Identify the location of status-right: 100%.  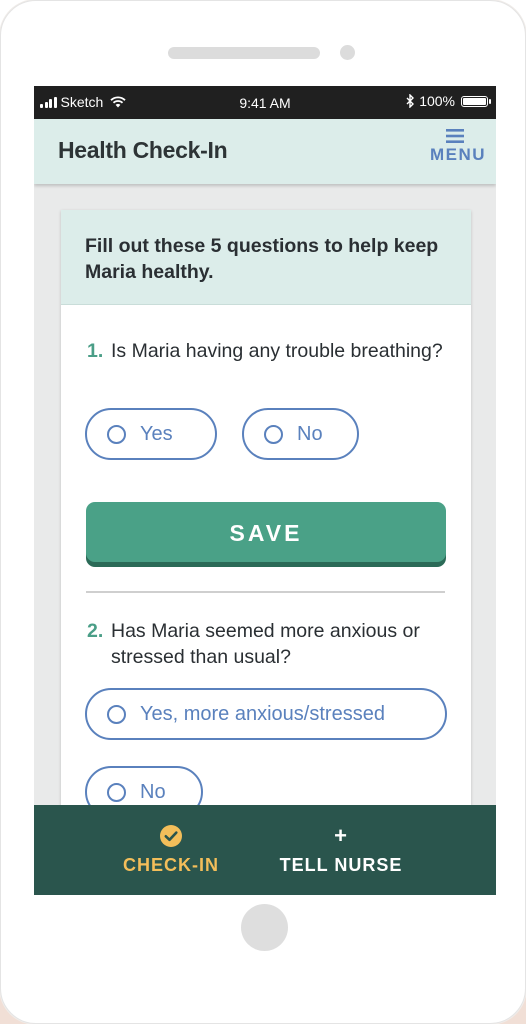
(448, 101).